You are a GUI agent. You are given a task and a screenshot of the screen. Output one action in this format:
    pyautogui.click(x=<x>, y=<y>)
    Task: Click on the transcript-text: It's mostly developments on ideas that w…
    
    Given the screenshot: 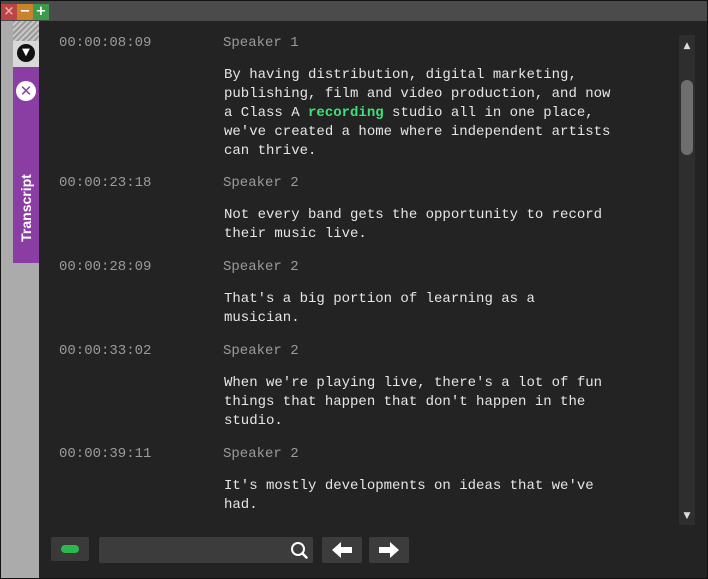 What is the action you would take?
    pyautogui.click(x=409, y=495)
    